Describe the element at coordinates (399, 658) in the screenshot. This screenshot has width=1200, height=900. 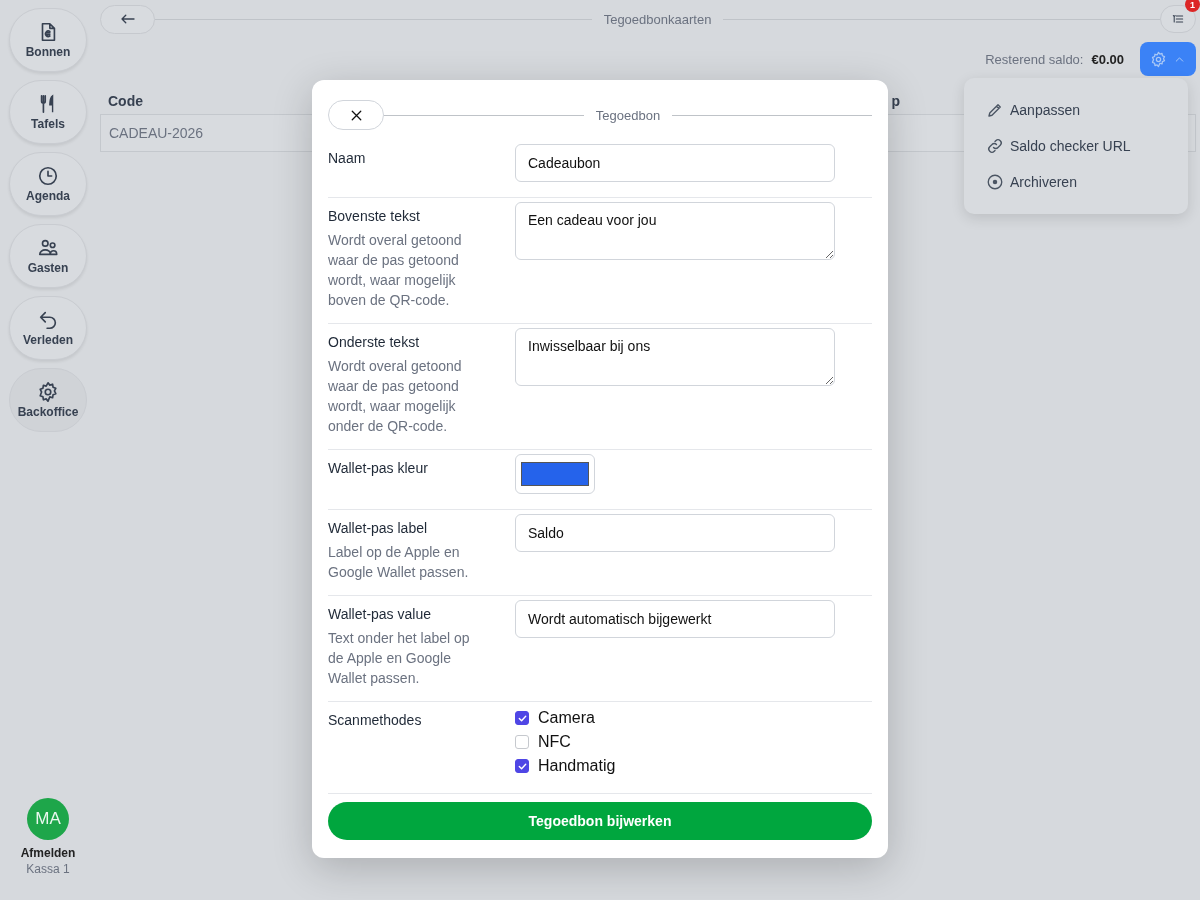
I see `help-text: Text onder het label op de Apple en Google Wallet passen.` at that location.